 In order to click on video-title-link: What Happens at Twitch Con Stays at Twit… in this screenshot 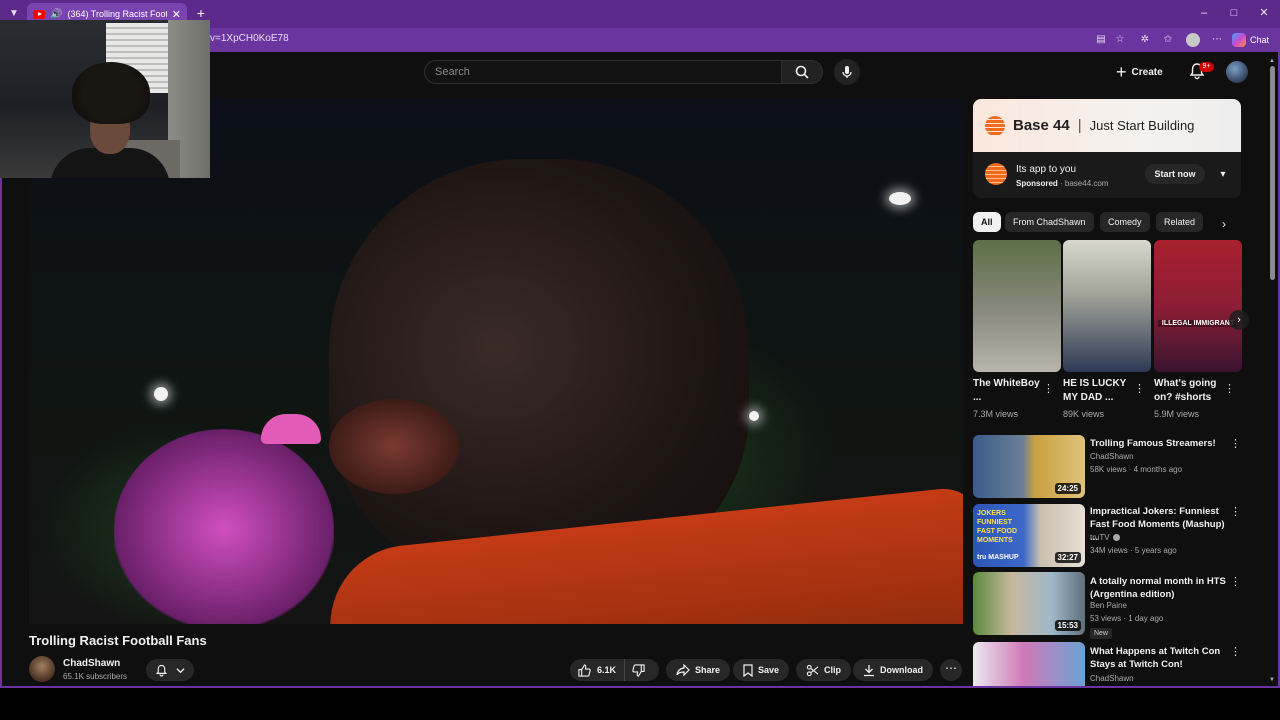, I will do `click(1160, 658)`.